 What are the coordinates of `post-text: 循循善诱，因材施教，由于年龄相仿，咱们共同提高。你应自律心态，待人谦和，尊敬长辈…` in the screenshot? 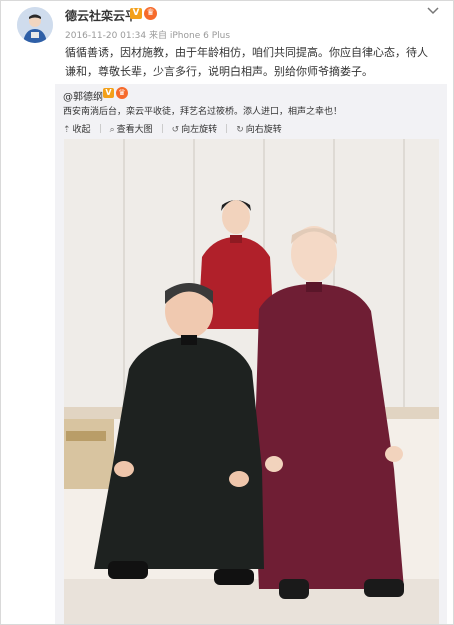 It's located at (246, 62).